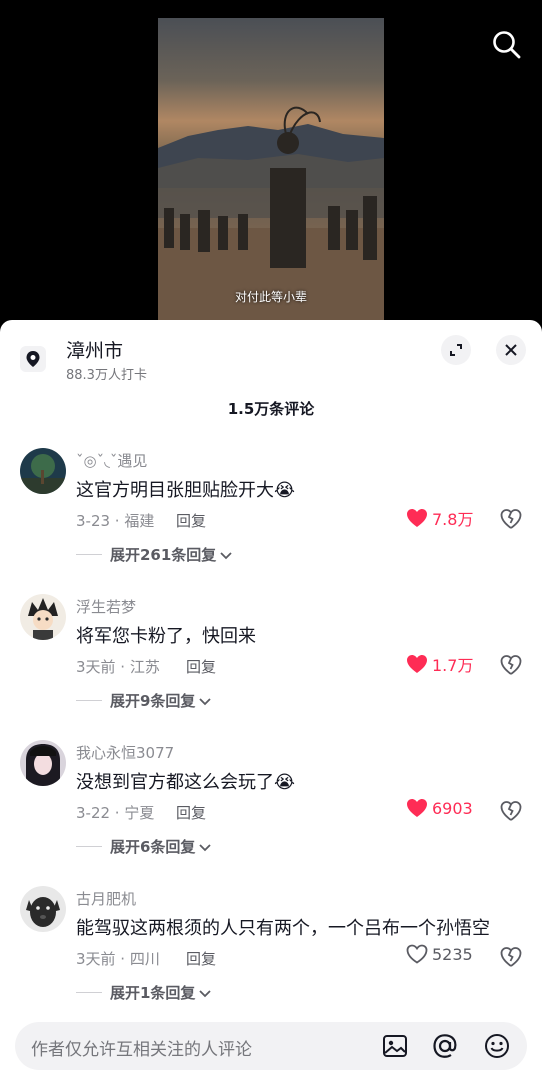 This screenshot has width=542, height=1080. What do you see at coordinates (153, 701) in the screenshot?
I see `expand-replies-label: 展开9条回复` at bounding box center [153, 701].